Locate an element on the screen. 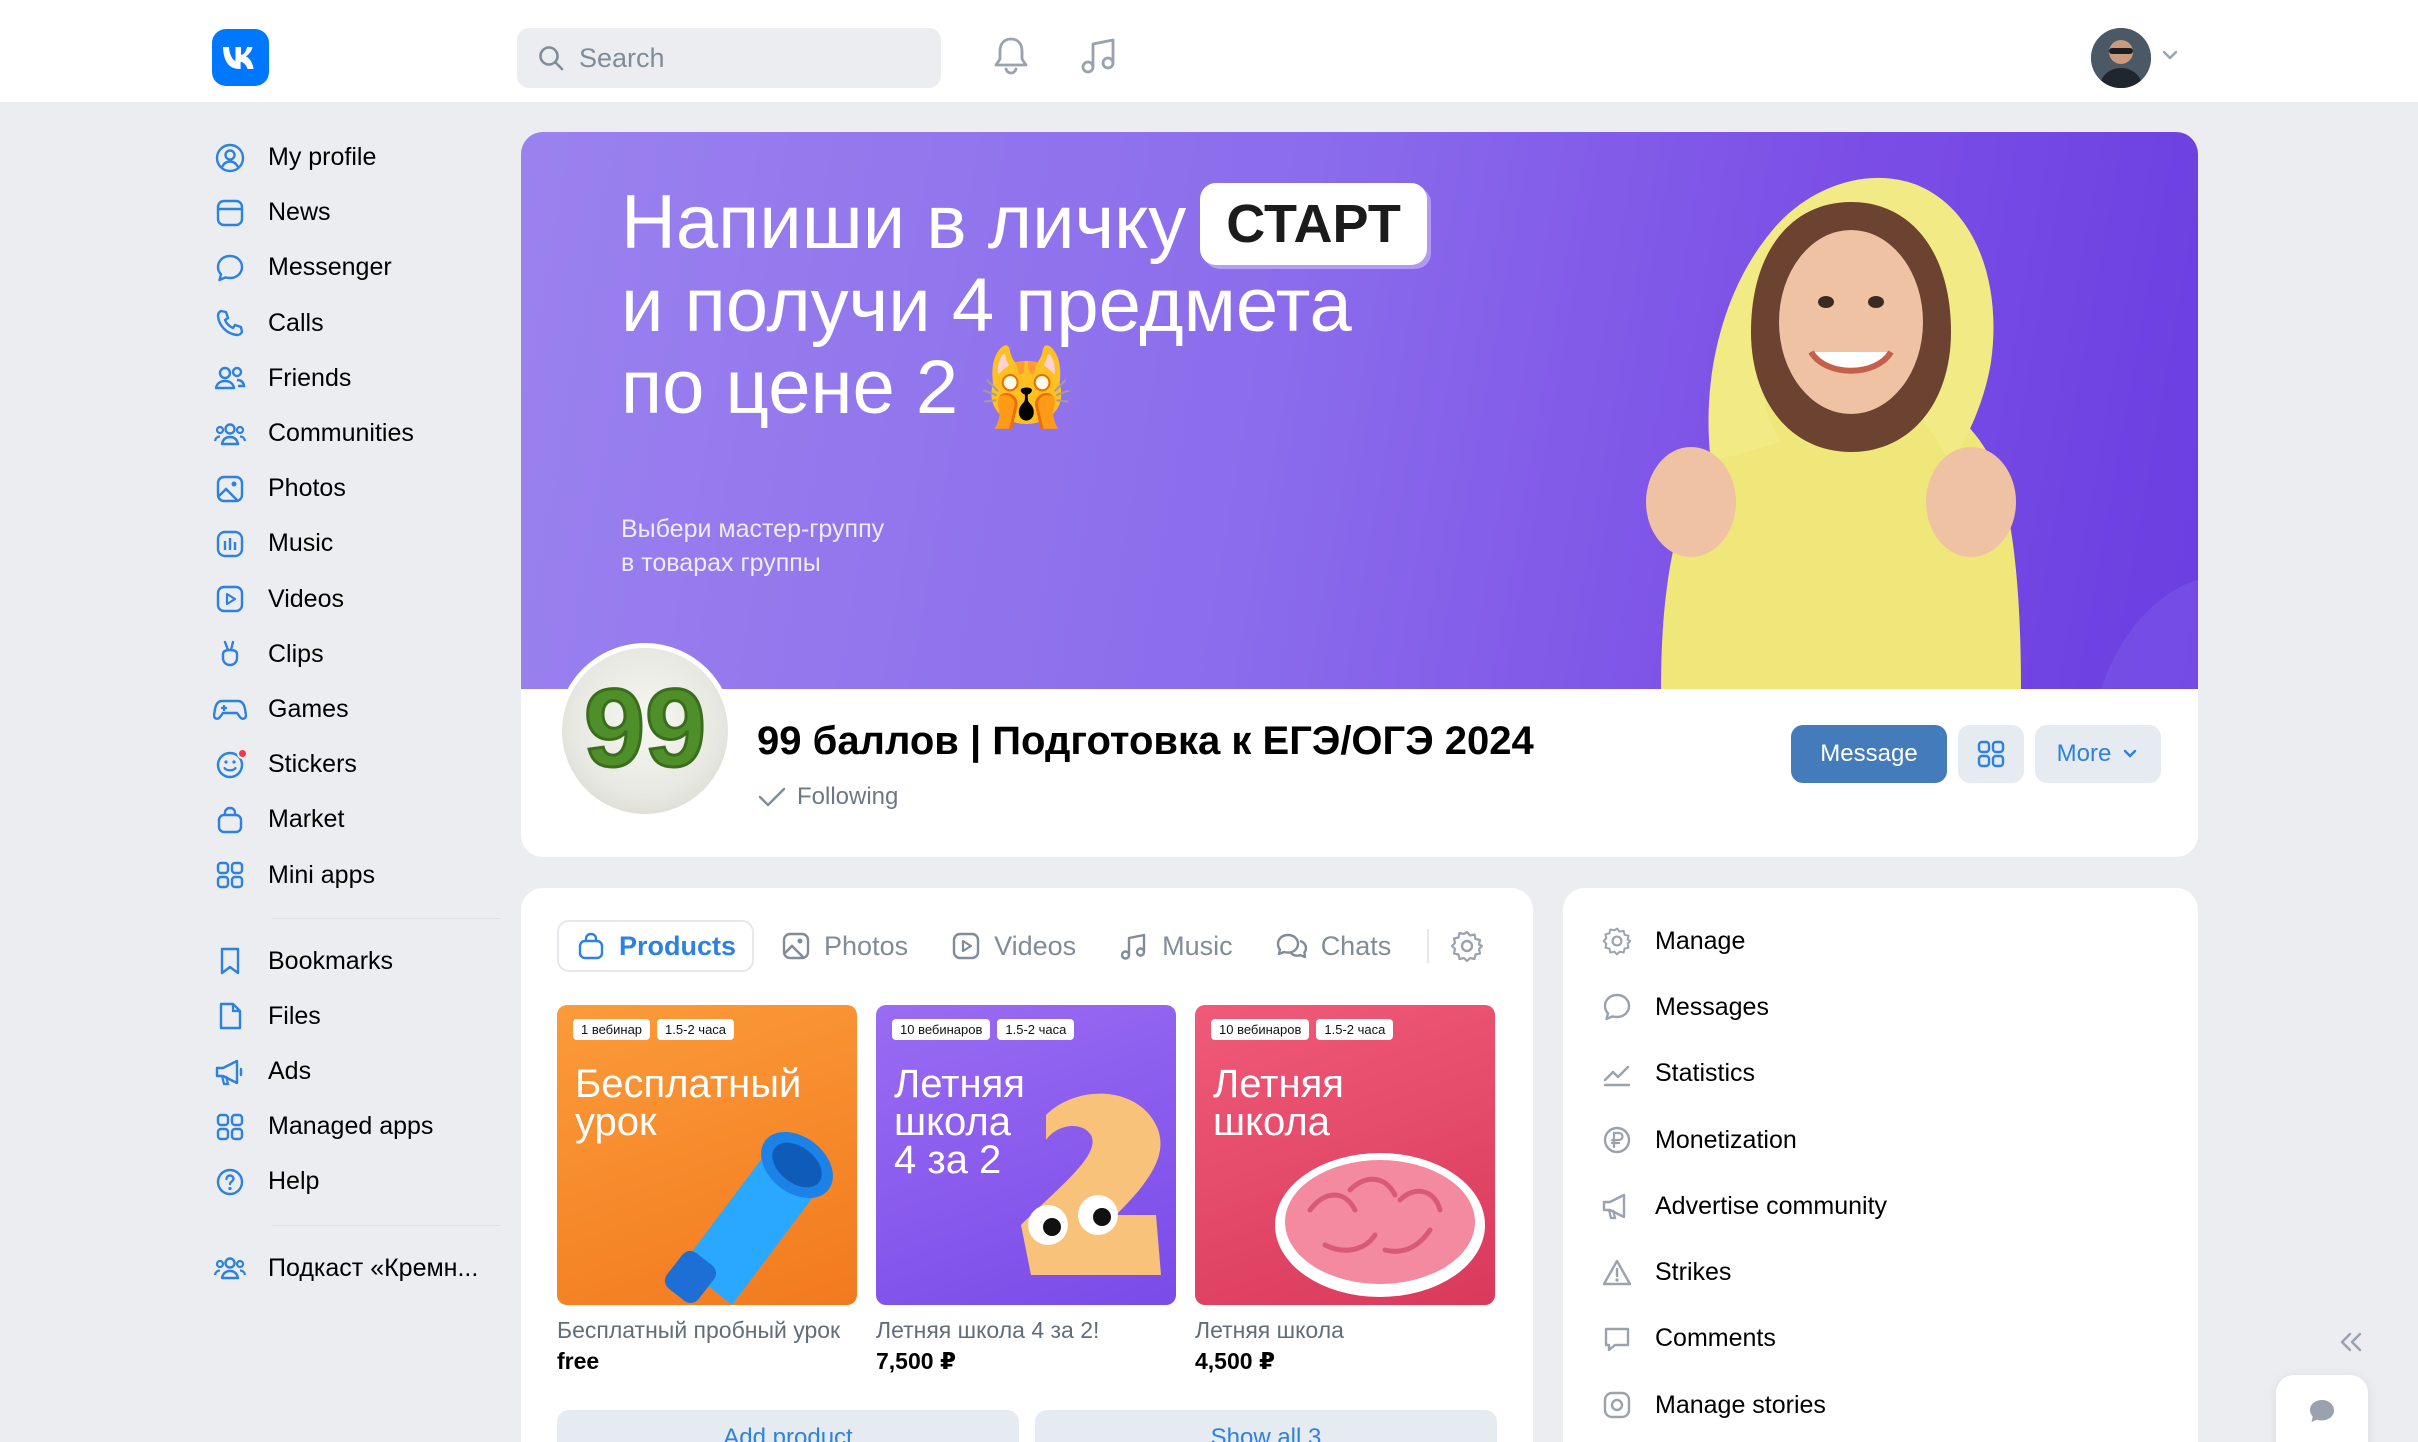 This screenshot has height=1442, width=2418. sidebar-item-files: Files is located at coordinates (357, 1016).